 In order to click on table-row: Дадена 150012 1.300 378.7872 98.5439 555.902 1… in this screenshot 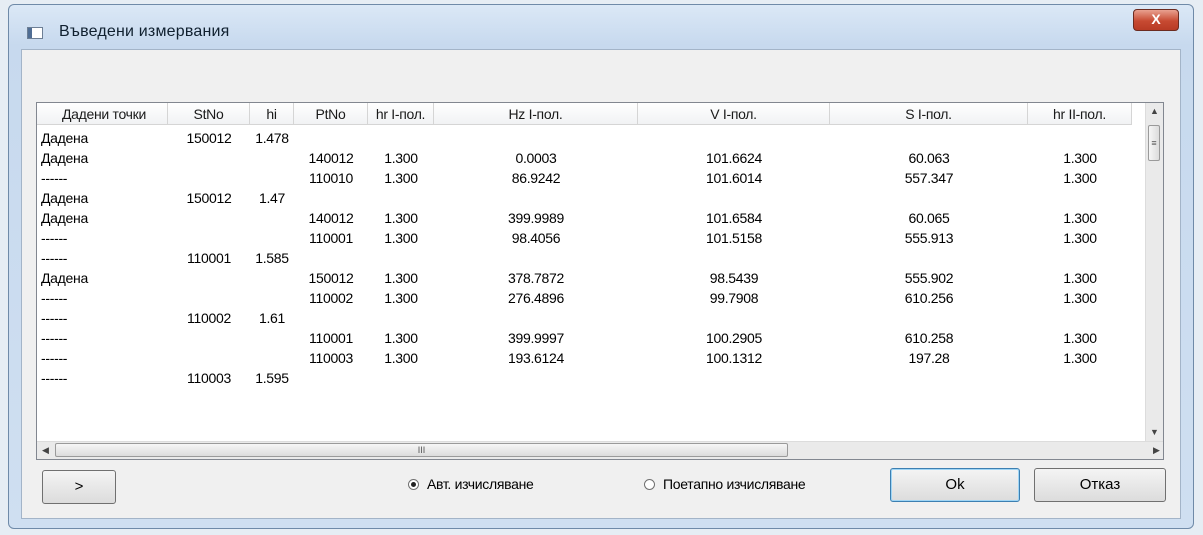, I will do `click(584, 278)`.